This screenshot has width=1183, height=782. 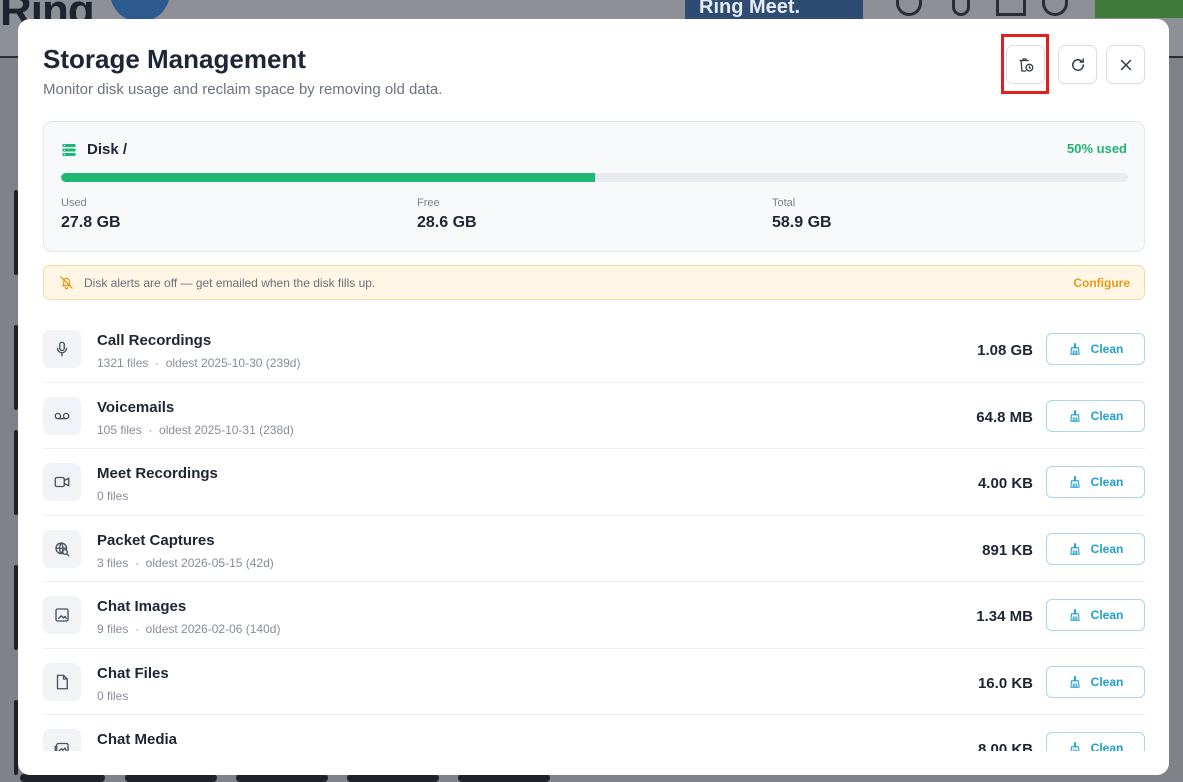 What do you see at coordinates (137, 739) in the screenshot?
I see `category-name: Chat Media` at bounding box center [137, 739].